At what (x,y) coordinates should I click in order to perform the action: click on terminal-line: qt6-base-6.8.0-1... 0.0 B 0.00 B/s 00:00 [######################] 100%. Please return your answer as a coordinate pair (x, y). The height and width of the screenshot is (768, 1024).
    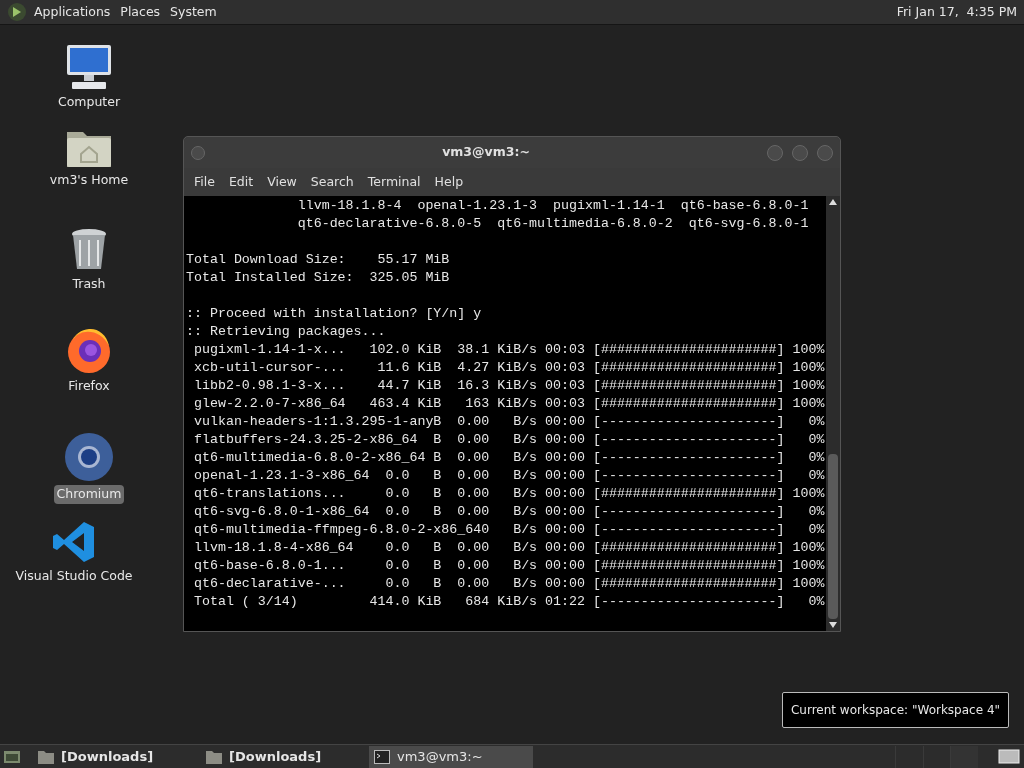
    Looking at the image, I should click on (509, 566).